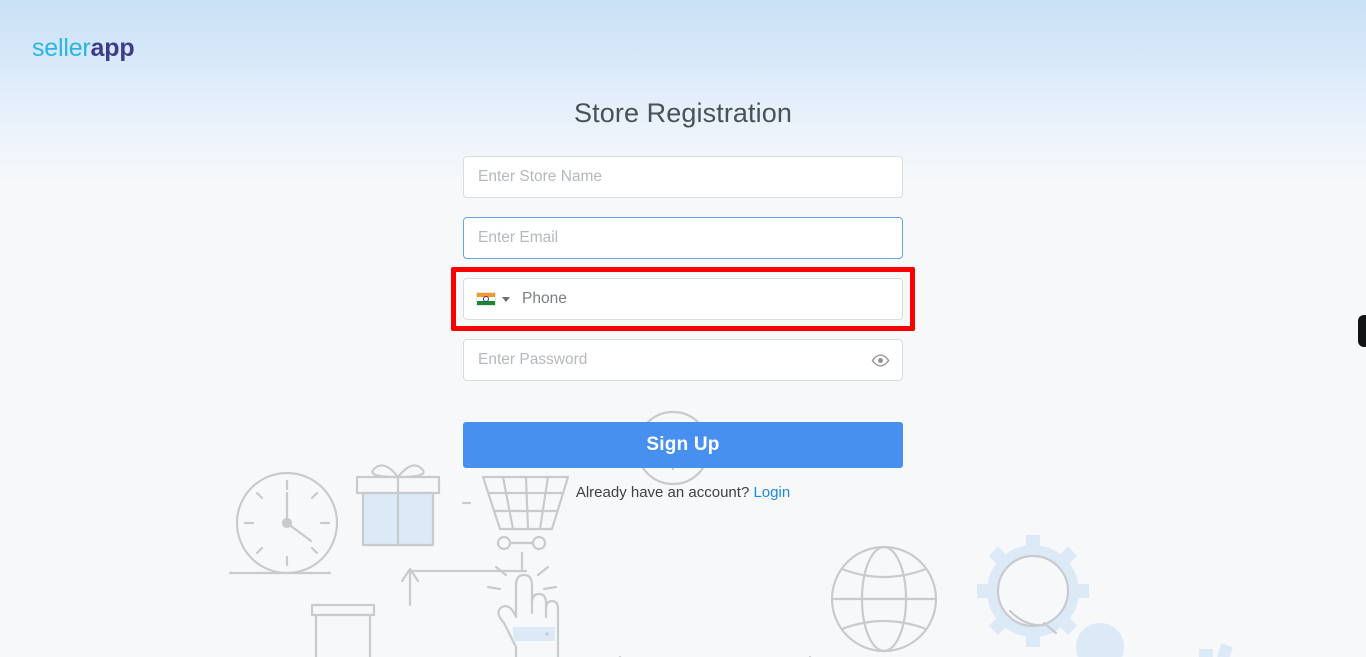 The width and height of the screenshot is (1366, 657). I want to click on password-field, so click(683, 360).